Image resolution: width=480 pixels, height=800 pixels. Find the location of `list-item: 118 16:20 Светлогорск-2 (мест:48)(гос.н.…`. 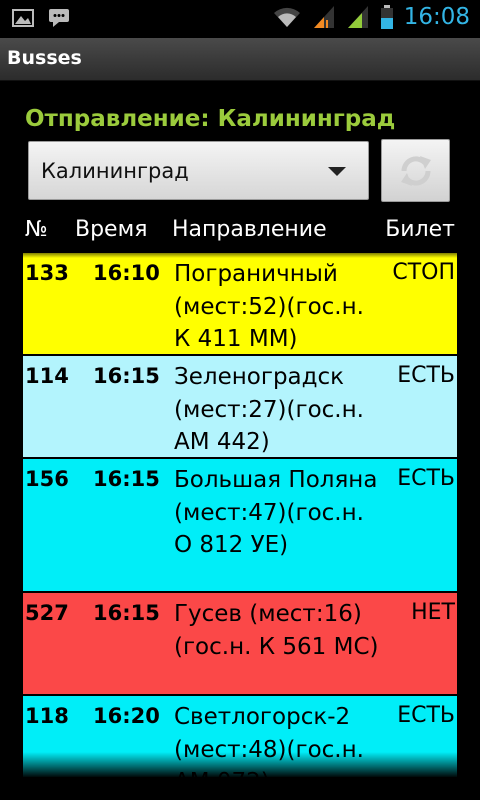

list-item: 118 16:20 Светлогорск-2 (мест:48)(гос.н.… is located at coordinates (240, 736).